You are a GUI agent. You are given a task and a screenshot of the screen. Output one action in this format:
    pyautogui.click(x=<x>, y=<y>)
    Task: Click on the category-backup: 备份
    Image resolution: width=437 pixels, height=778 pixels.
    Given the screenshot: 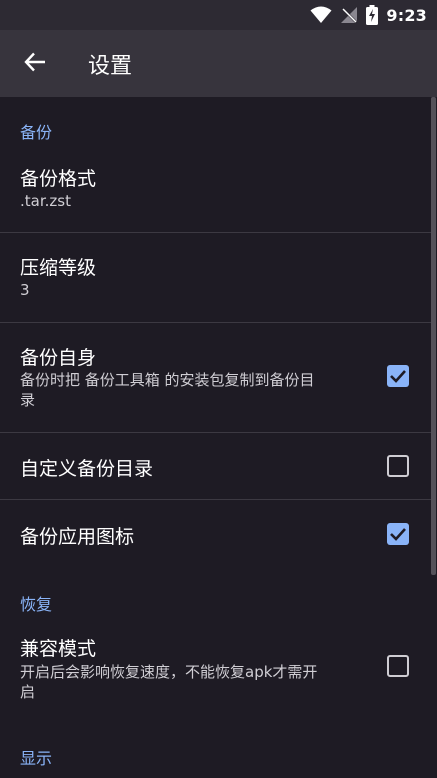 What is the action you would take?
    pyautogui.click(x=36, y=132)
    